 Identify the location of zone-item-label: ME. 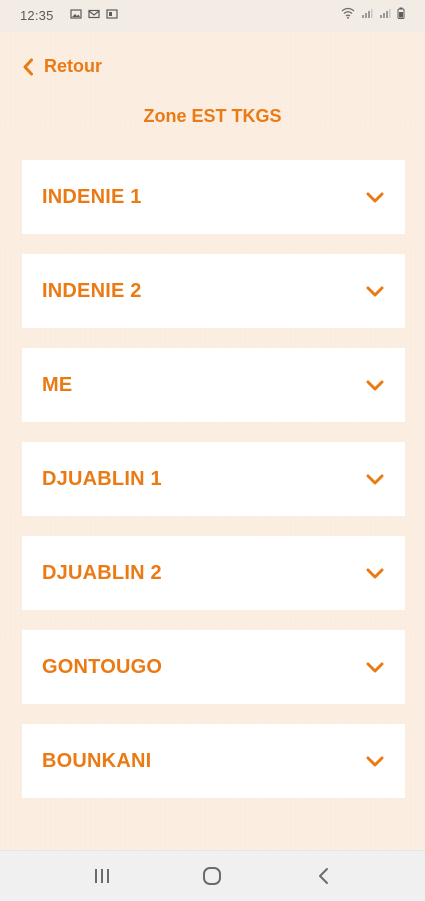
(57, 384).